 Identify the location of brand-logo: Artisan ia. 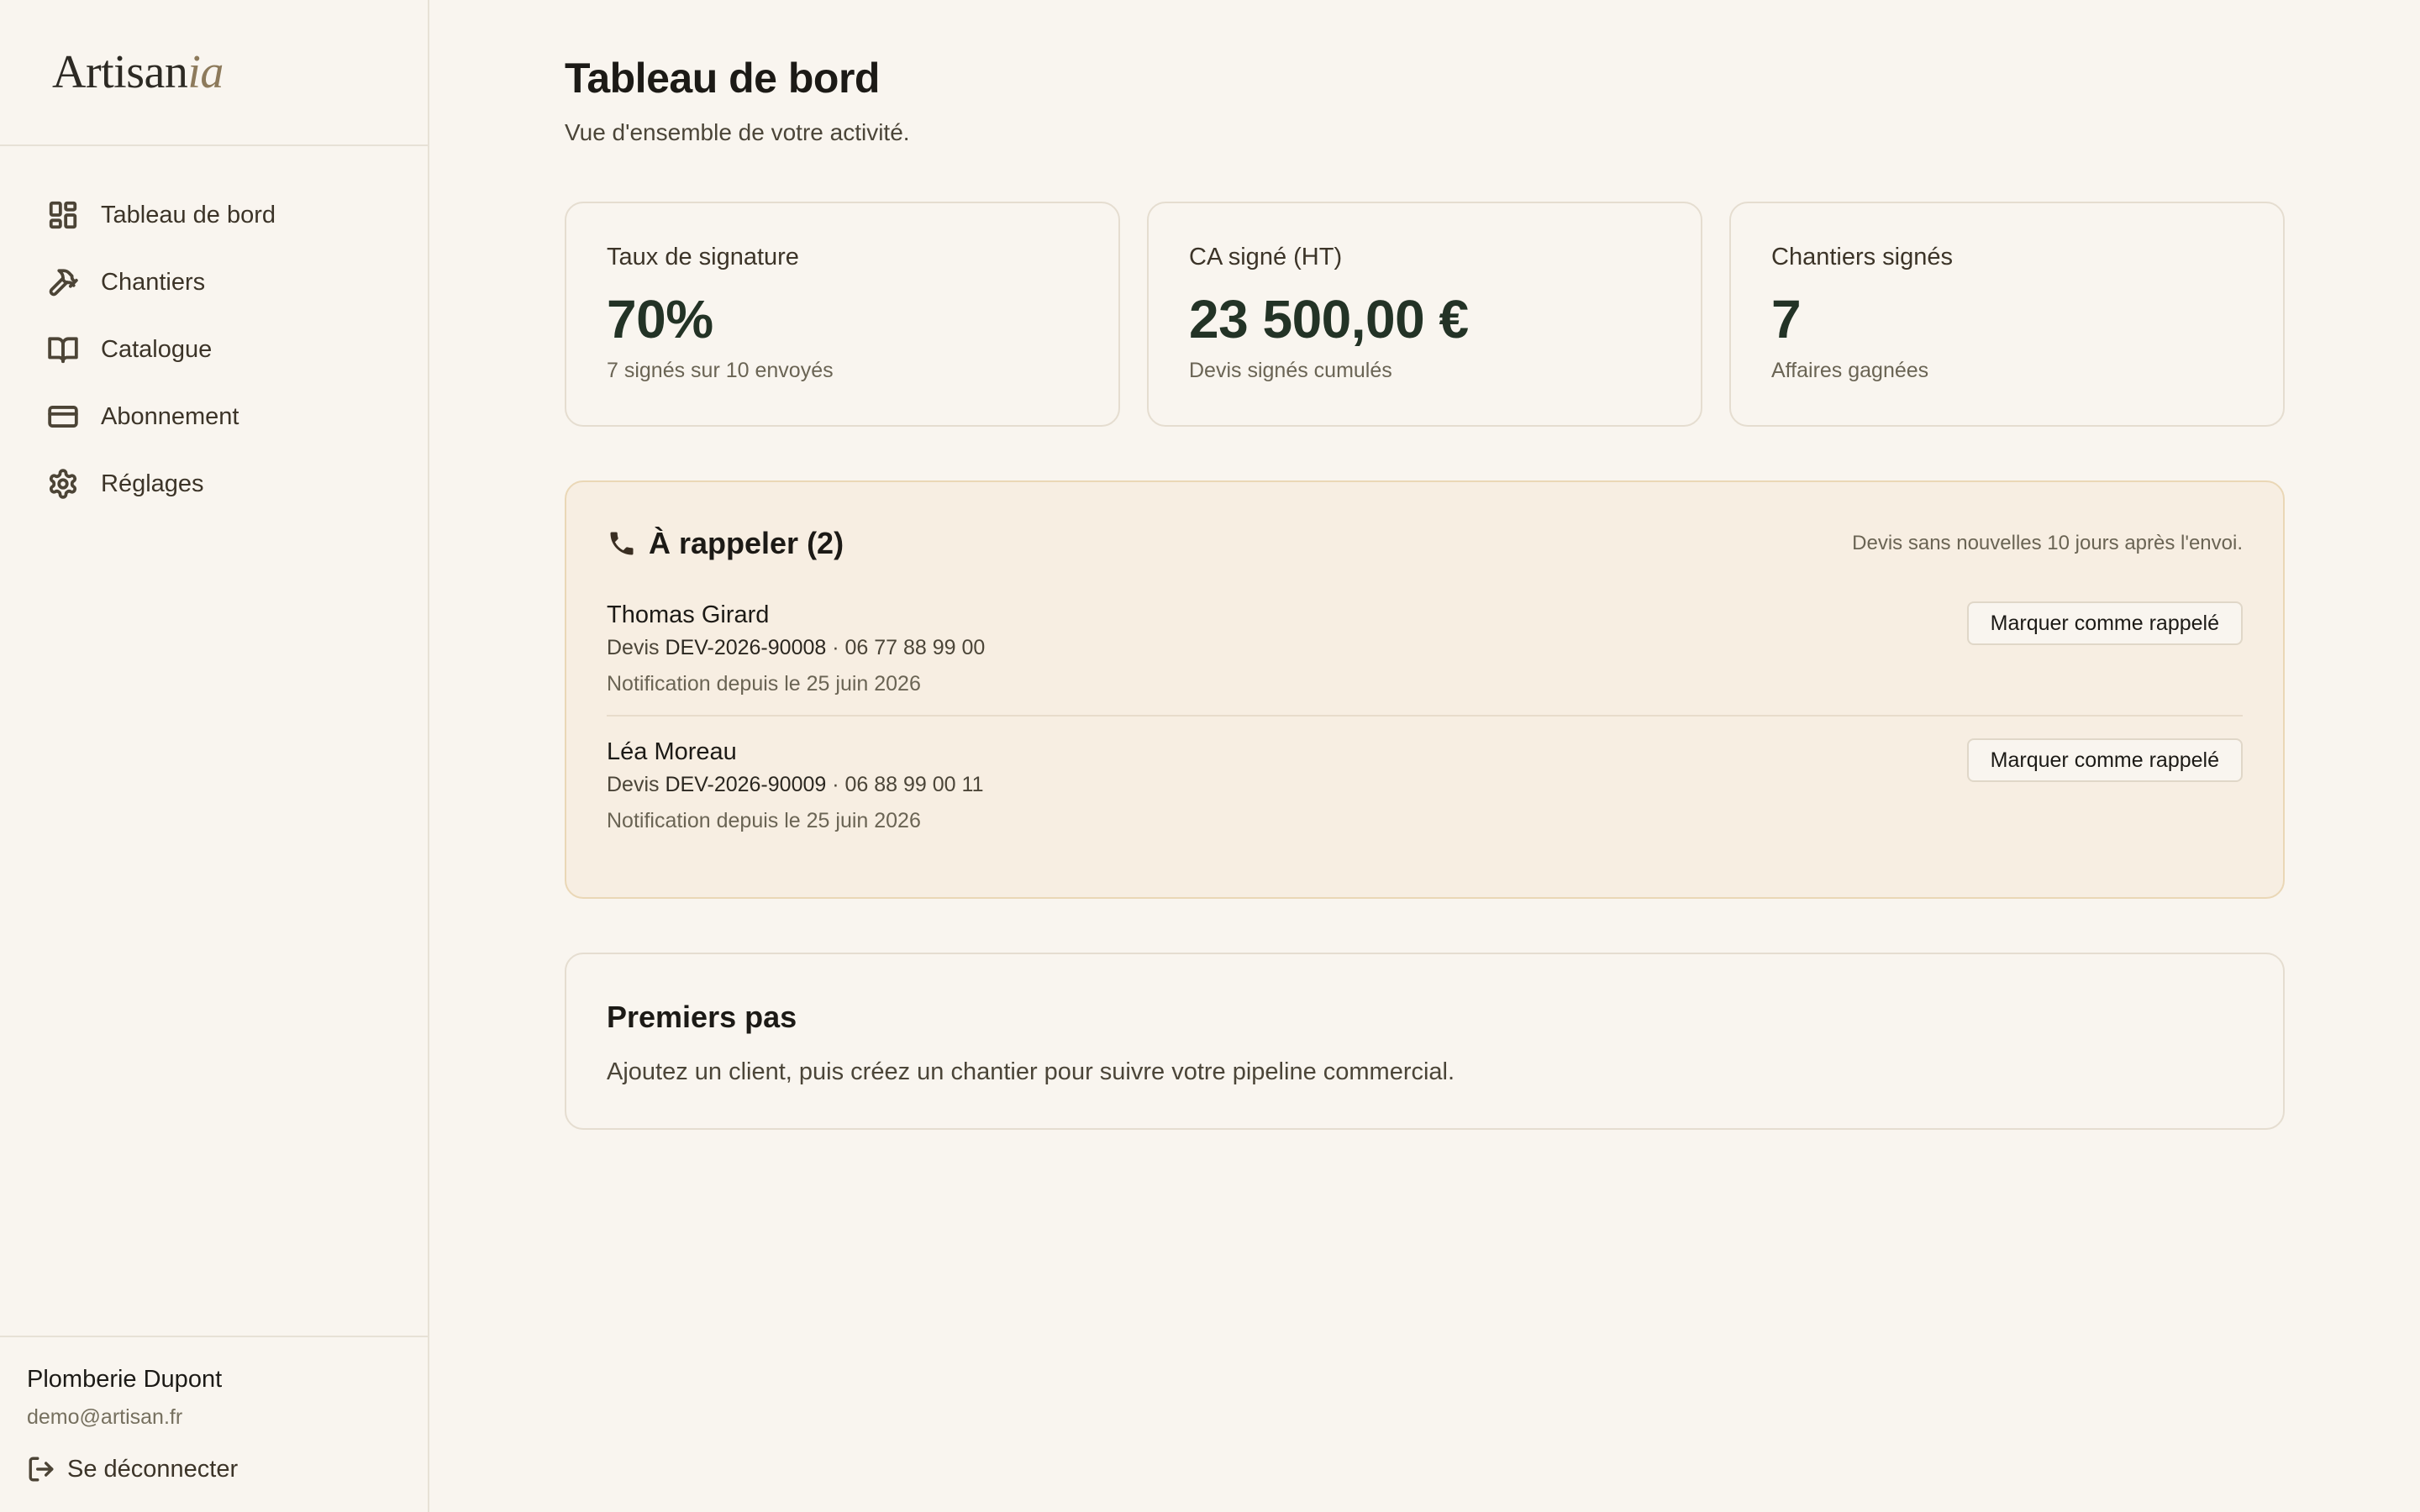
(214, 73).